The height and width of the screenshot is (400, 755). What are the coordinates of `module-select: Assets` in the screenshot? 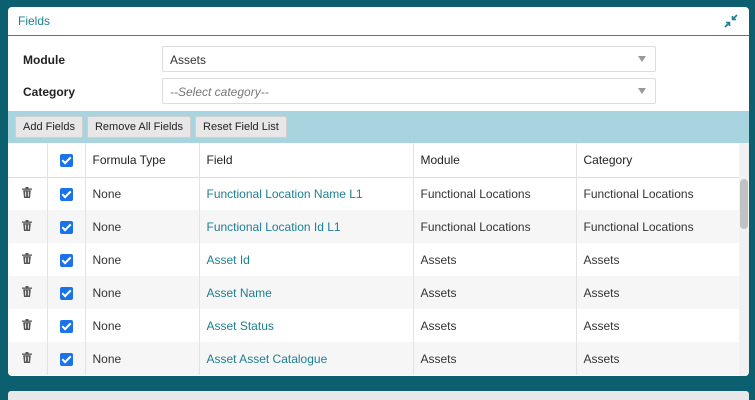 It's located at (409, 59).